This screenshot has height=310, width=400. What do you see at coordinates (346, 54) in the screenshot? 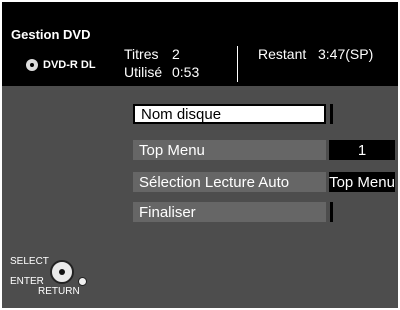
I see `remaining-value: 3:47(SP)` at bounding box center [346, 54].